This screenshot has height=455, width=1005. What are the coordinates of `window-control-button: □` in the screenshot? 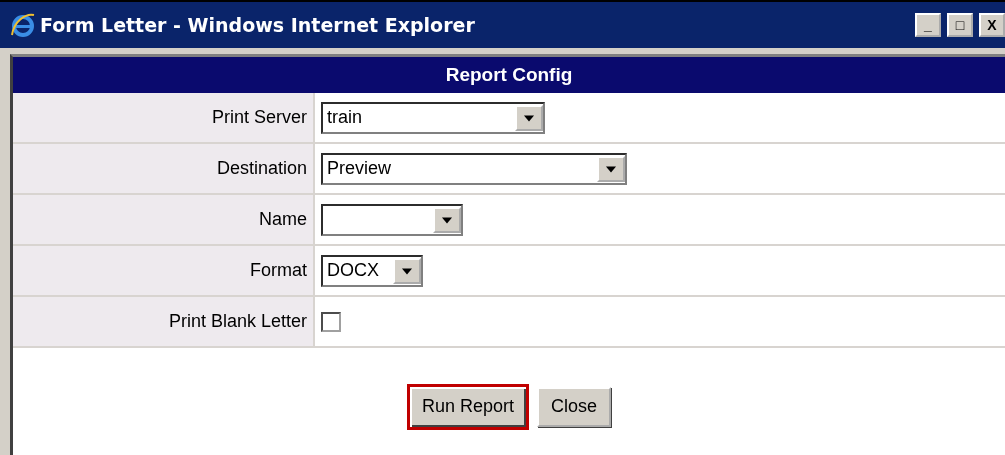 It's located at (960, 25).